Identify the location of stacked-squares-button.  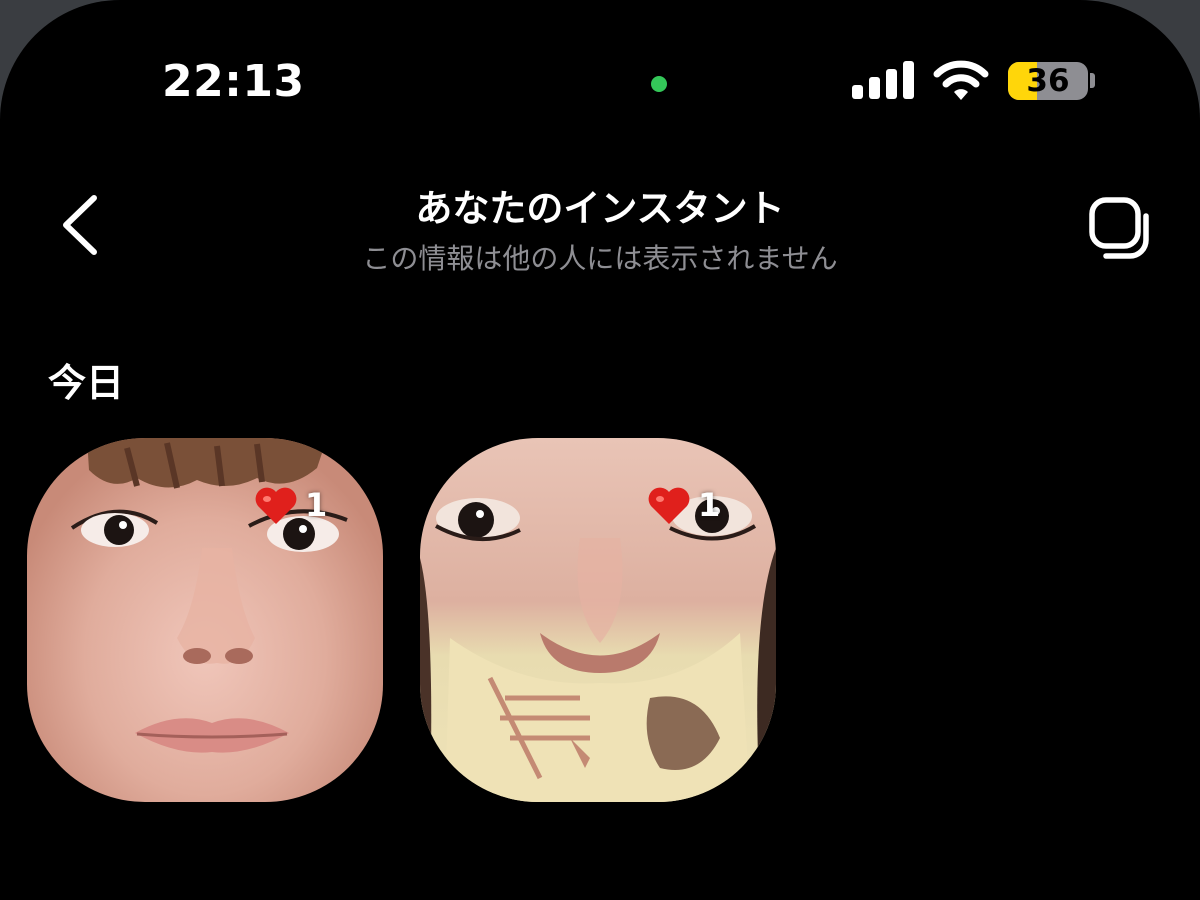
(1122, 228).